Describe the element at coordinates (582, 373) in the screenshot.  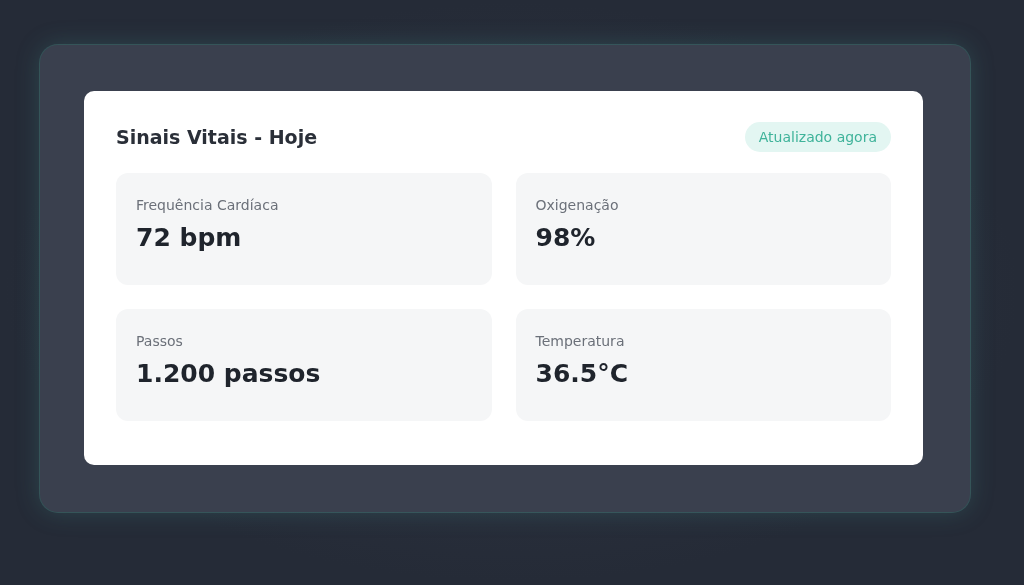
I see `metric-value: 36.5°C` at that location.